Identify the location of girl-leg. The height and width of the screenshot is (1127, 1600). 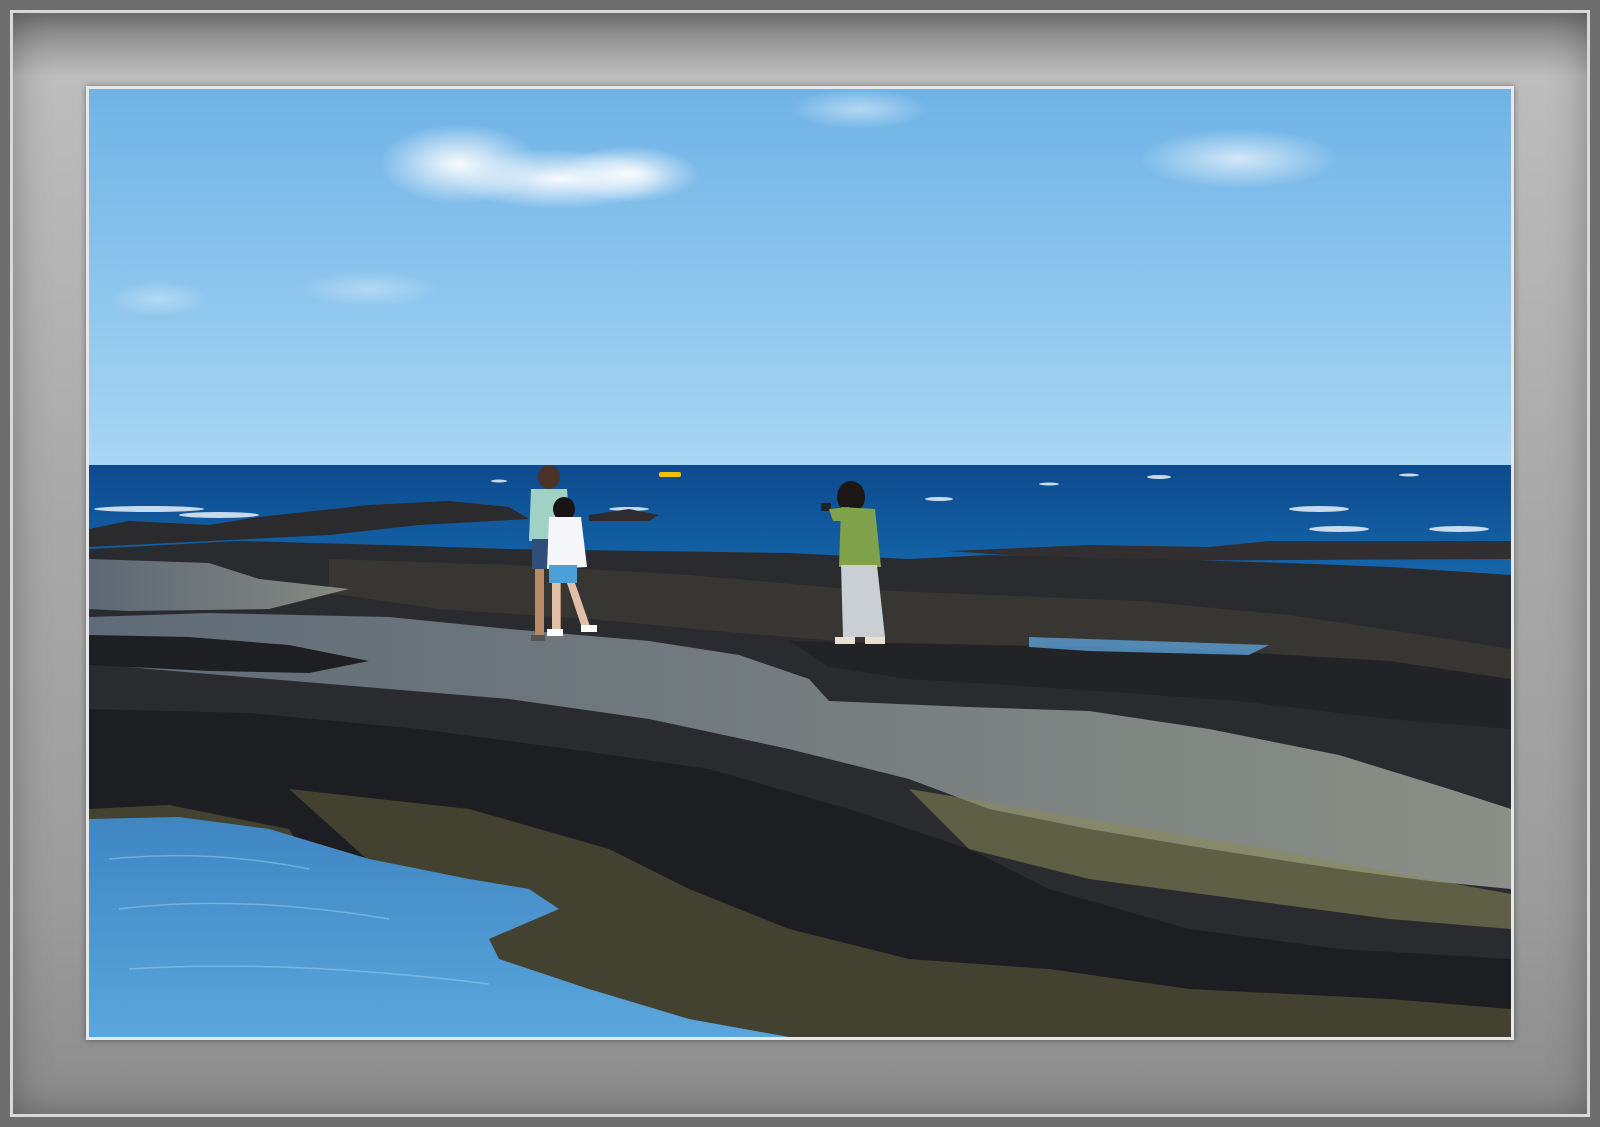
(556, 607).